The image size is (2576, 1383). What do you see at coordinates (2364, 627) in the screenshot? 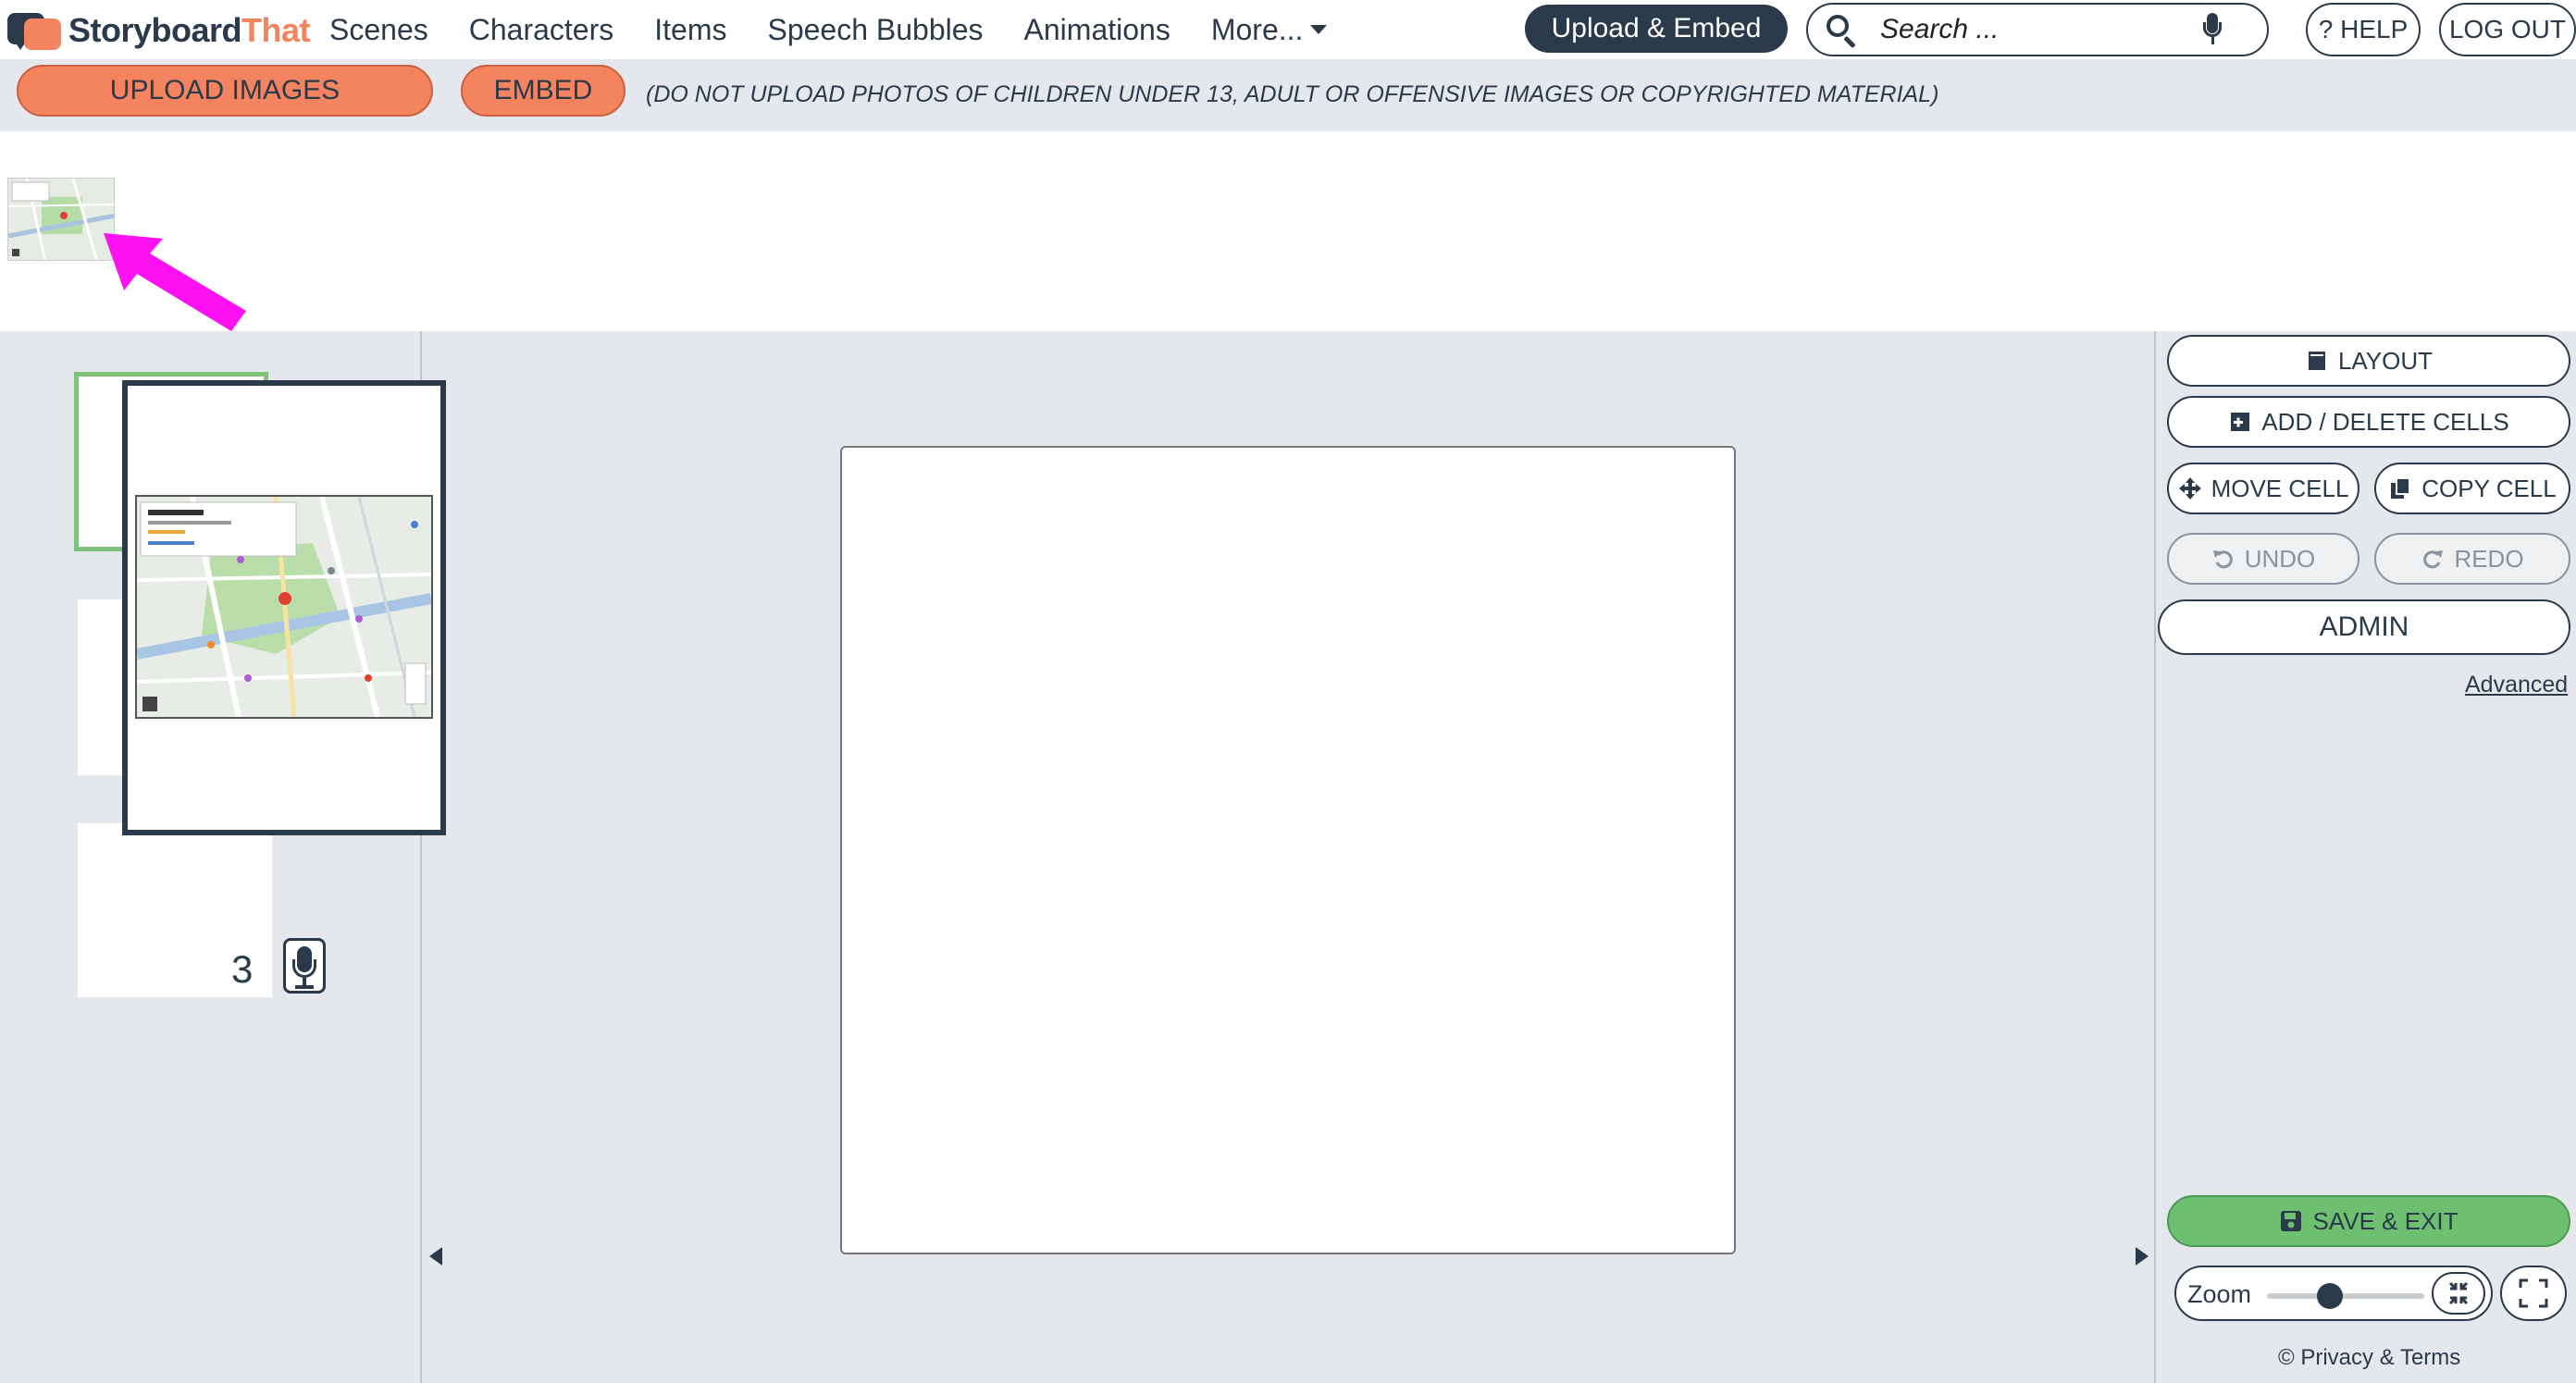
I see `admin-button: ADMIN` at bounding box center [2364, 627].